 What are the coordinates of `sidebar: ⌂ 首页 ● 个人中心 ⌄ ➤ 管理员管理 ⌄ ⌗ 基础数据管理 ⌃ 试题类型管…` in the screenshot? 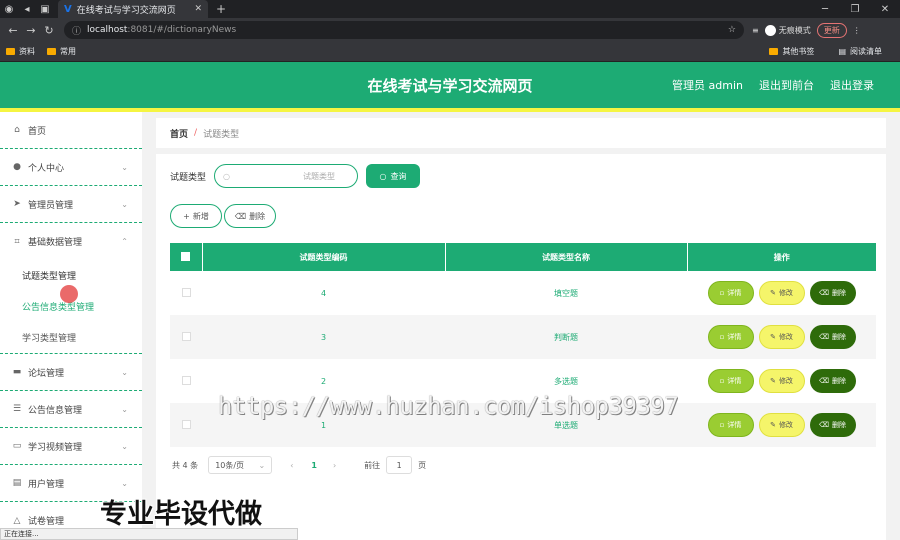 It's located at (71, 326).